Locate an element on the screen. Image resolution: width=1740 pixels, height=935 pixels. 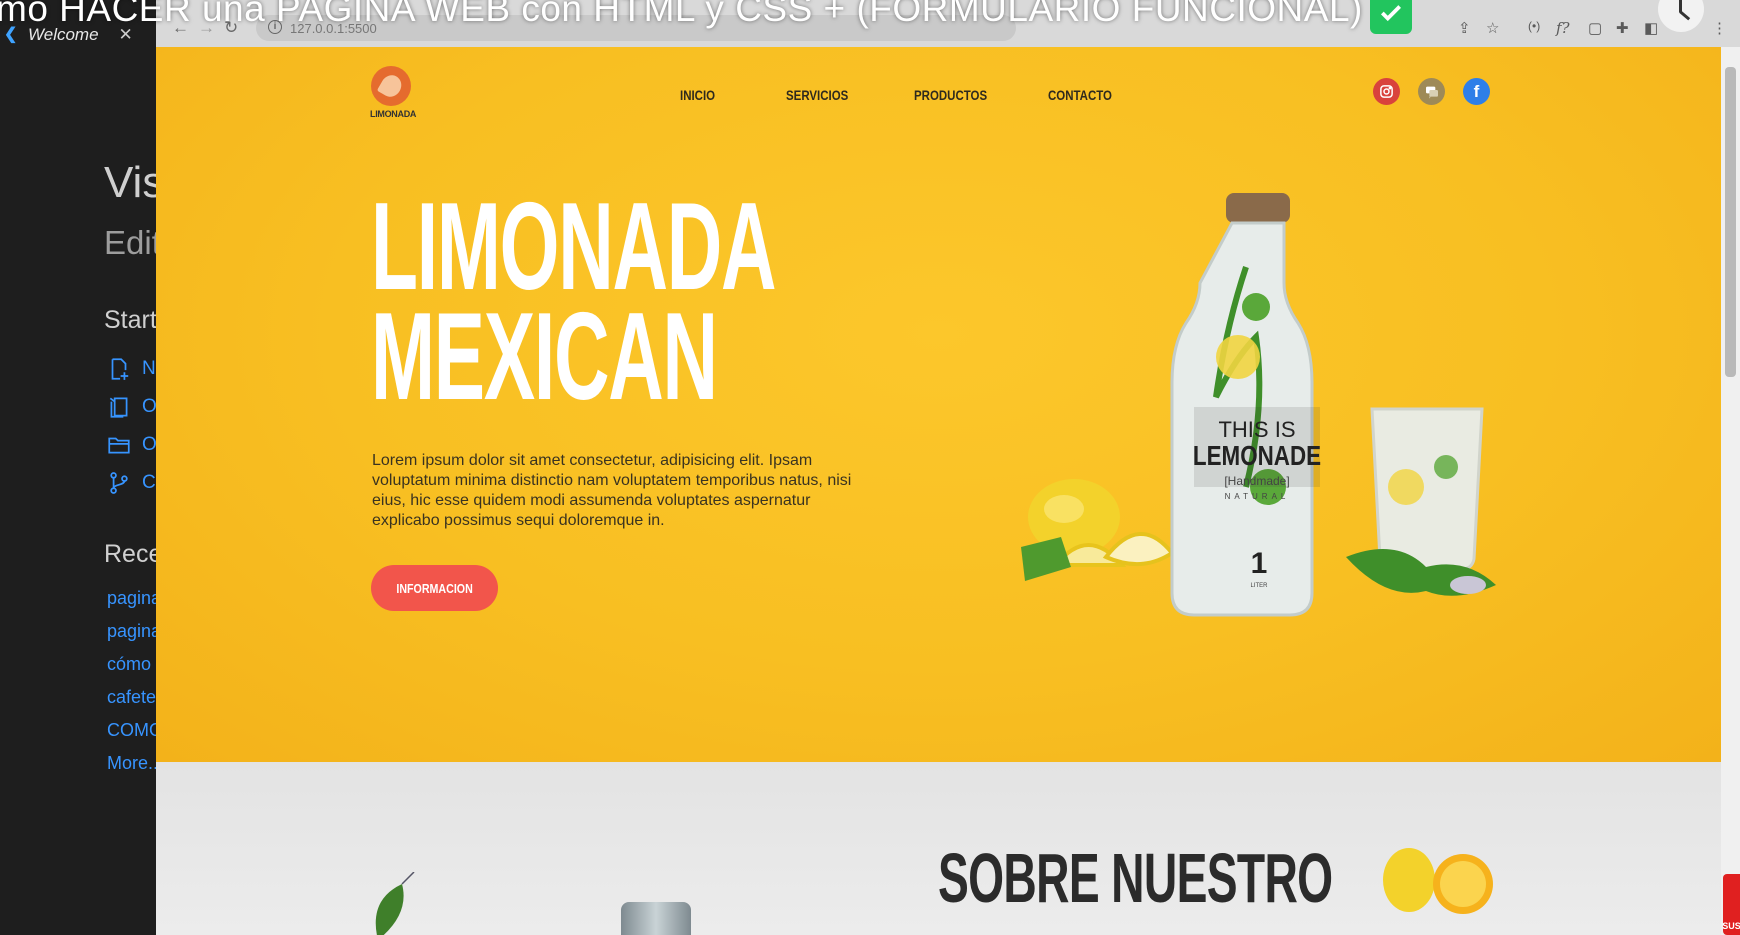
start-list: N O O C is located at coordinates (131, 426).